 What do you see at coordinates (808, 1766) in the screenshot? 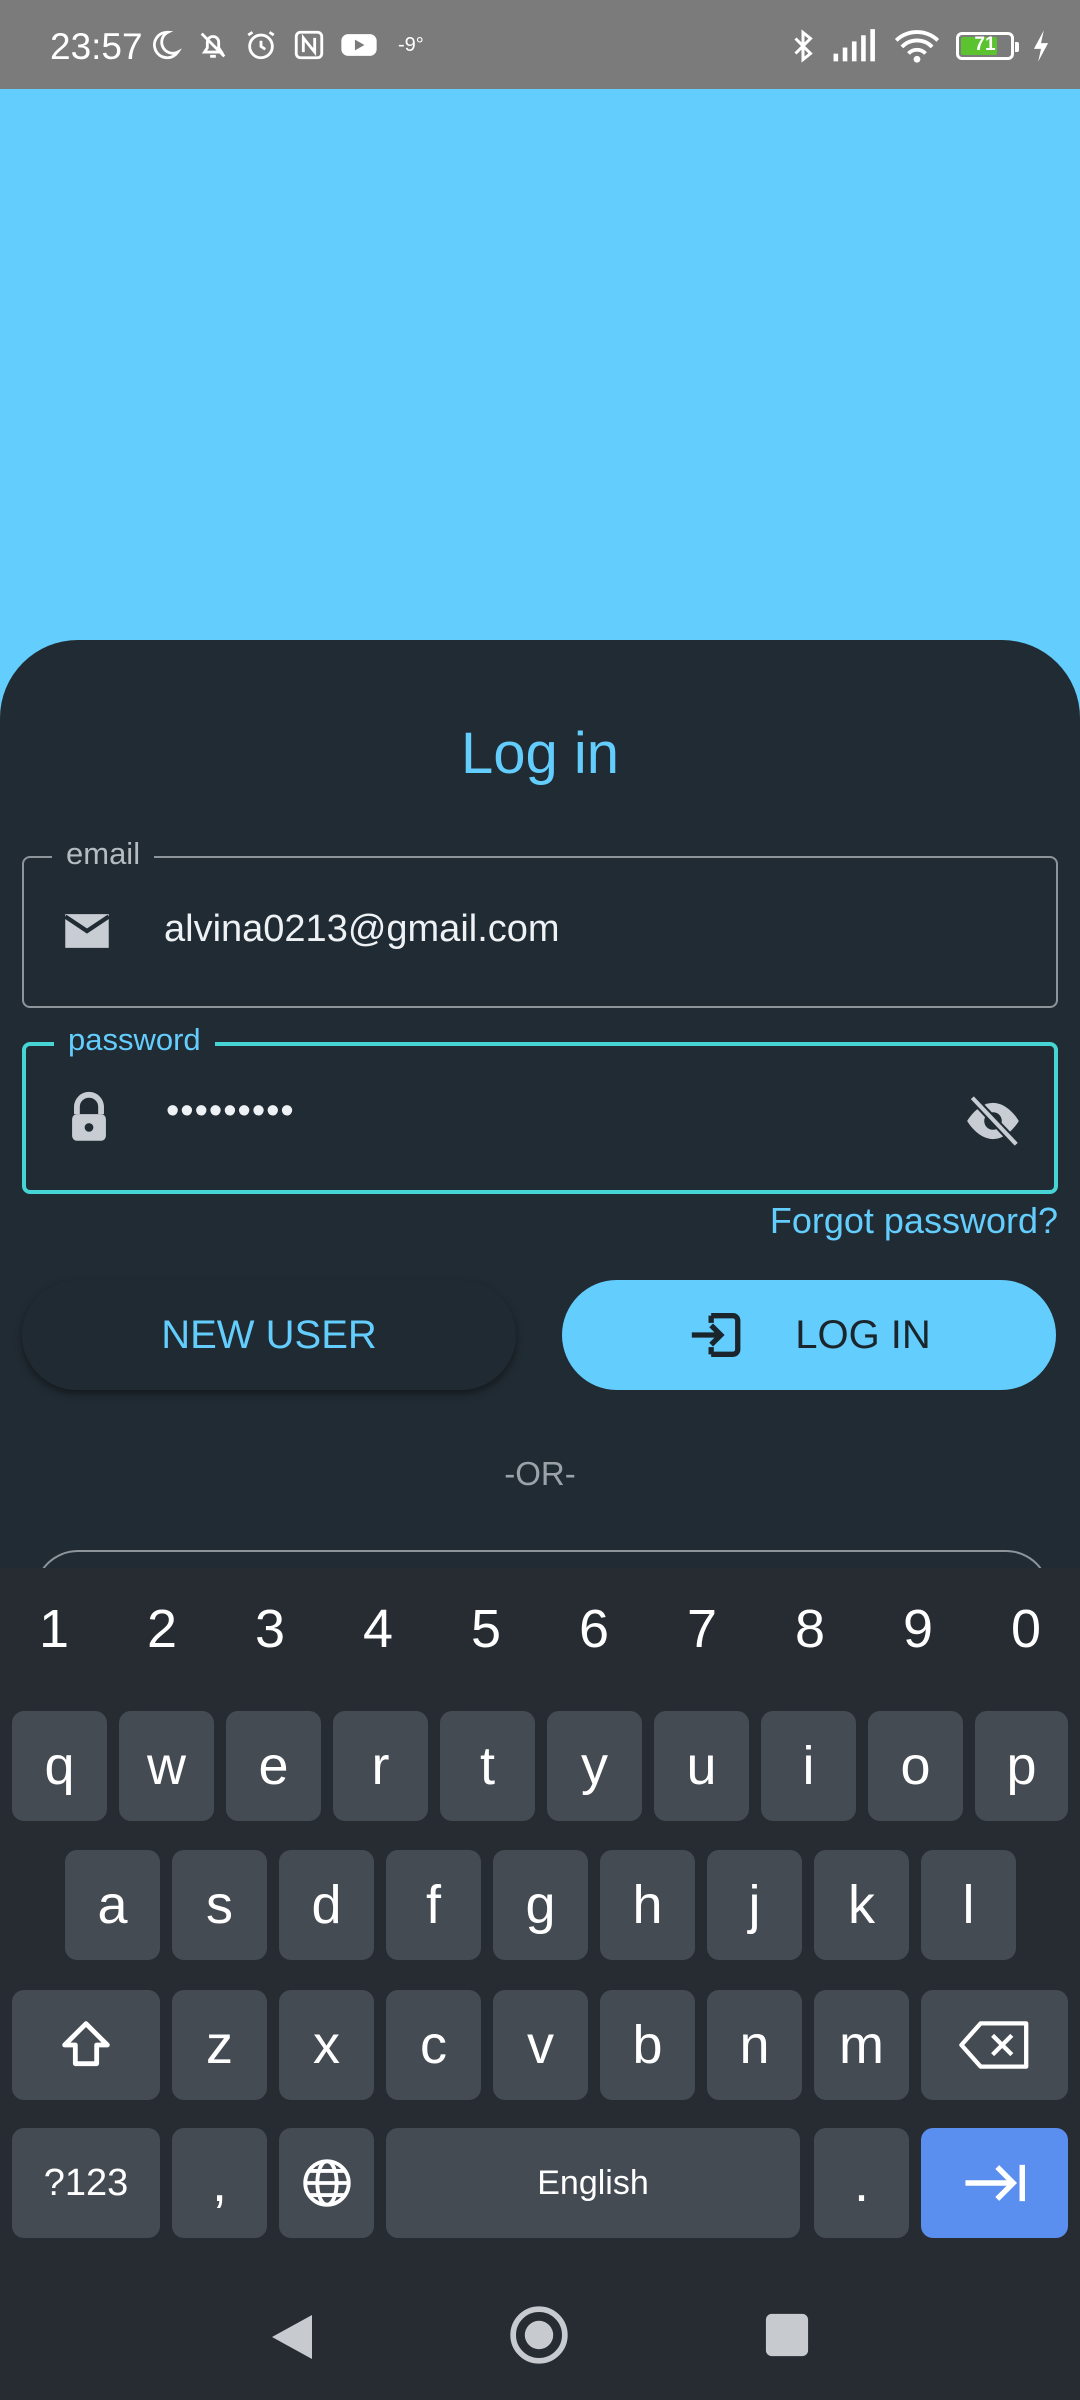
I see `key-i: i` at bounding box center [808, 1766].